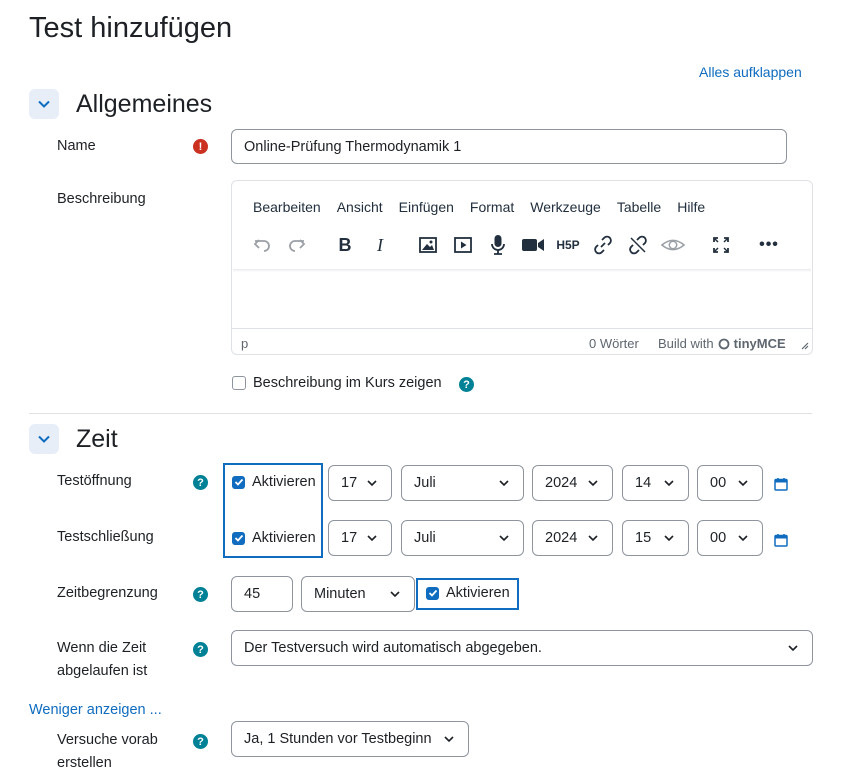 This screenshot has width=861, height=784. I want to click on limit-unit-select: Minuten, so click(358, 594).